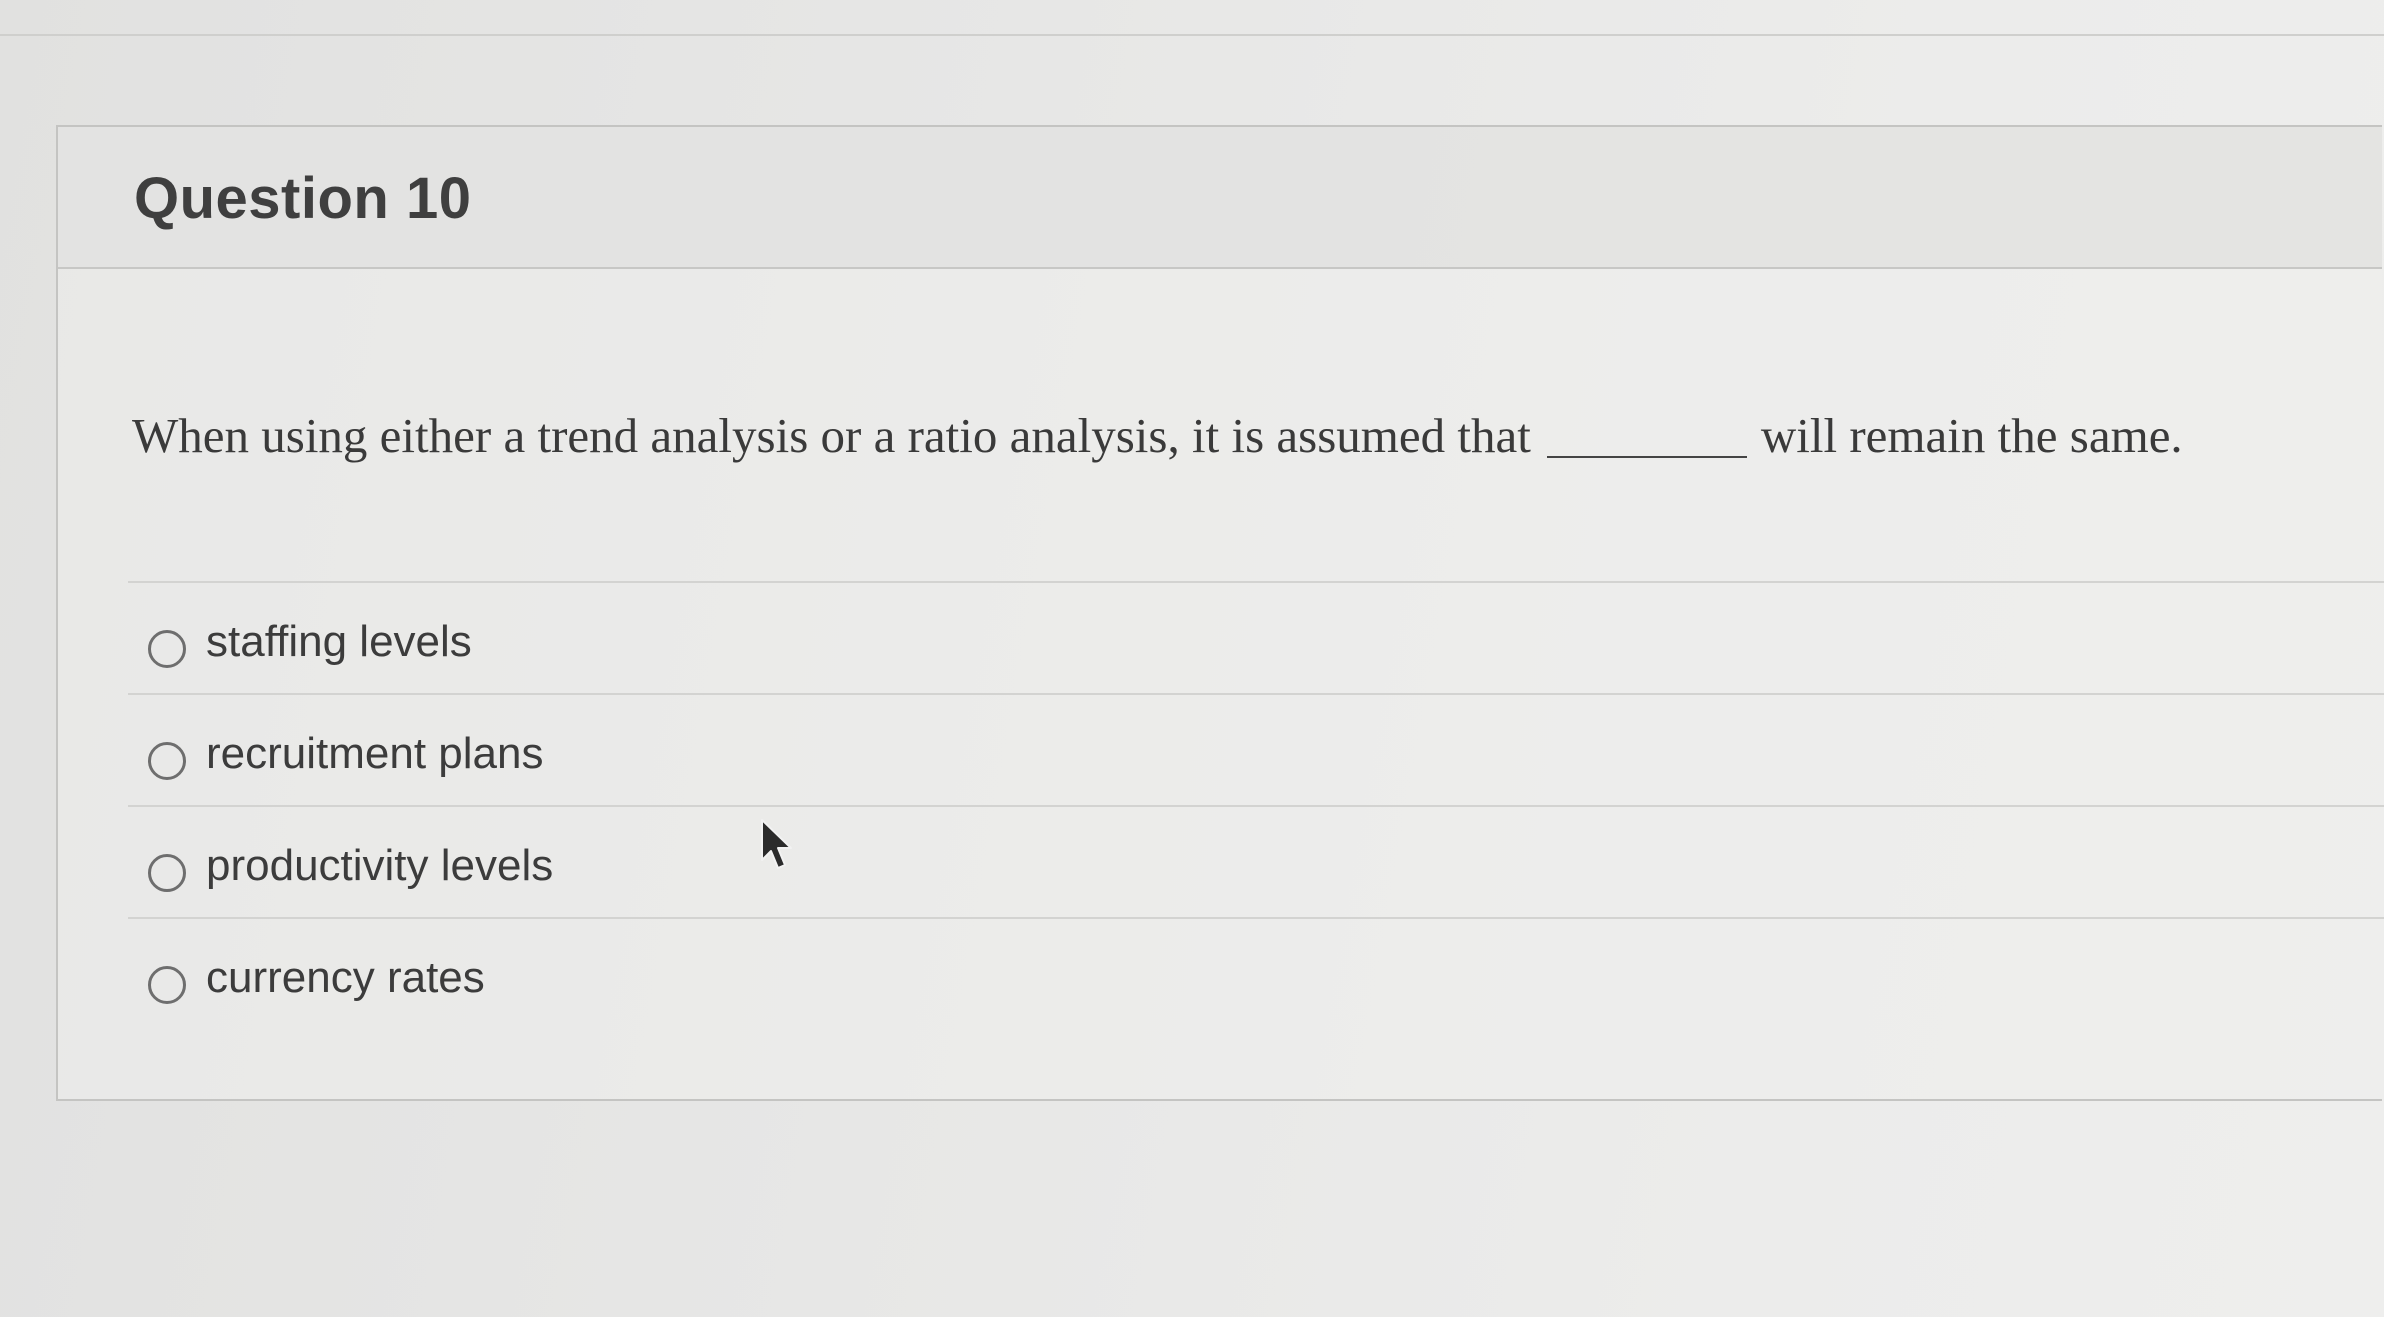  I want to click on question-text-after-blank: will remain the same., so click(1971, 435).